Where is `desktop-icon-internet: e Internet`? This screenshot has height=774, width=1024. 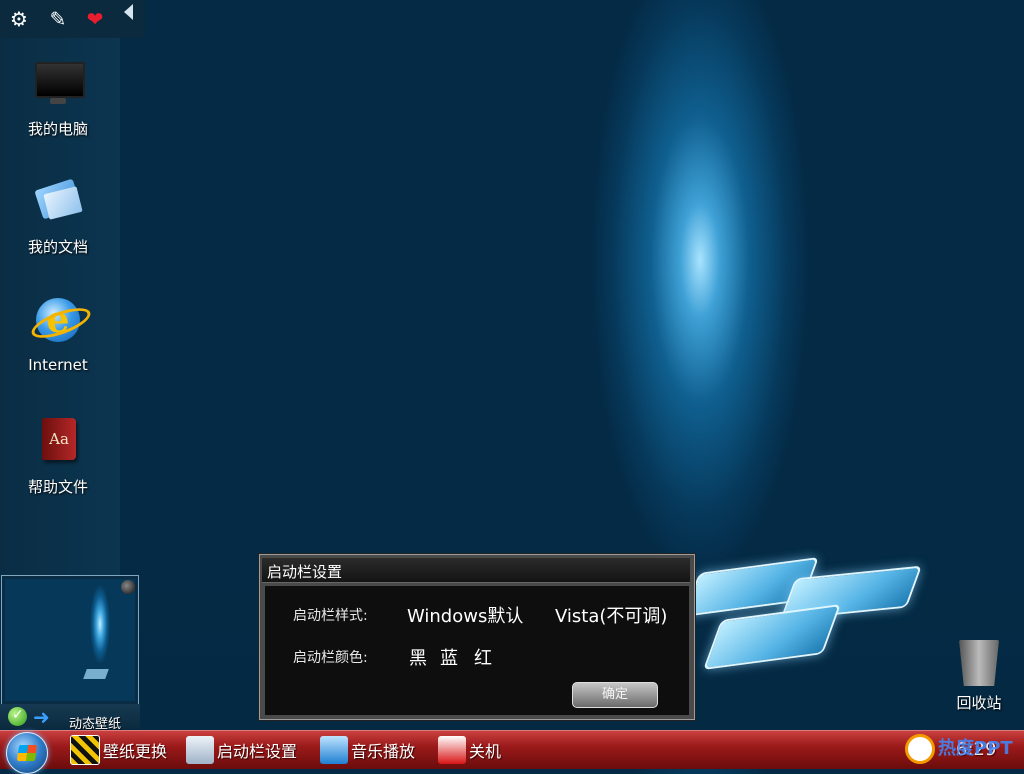
desktop-icon-internet: e Internet is located at coordinates (58, 335).